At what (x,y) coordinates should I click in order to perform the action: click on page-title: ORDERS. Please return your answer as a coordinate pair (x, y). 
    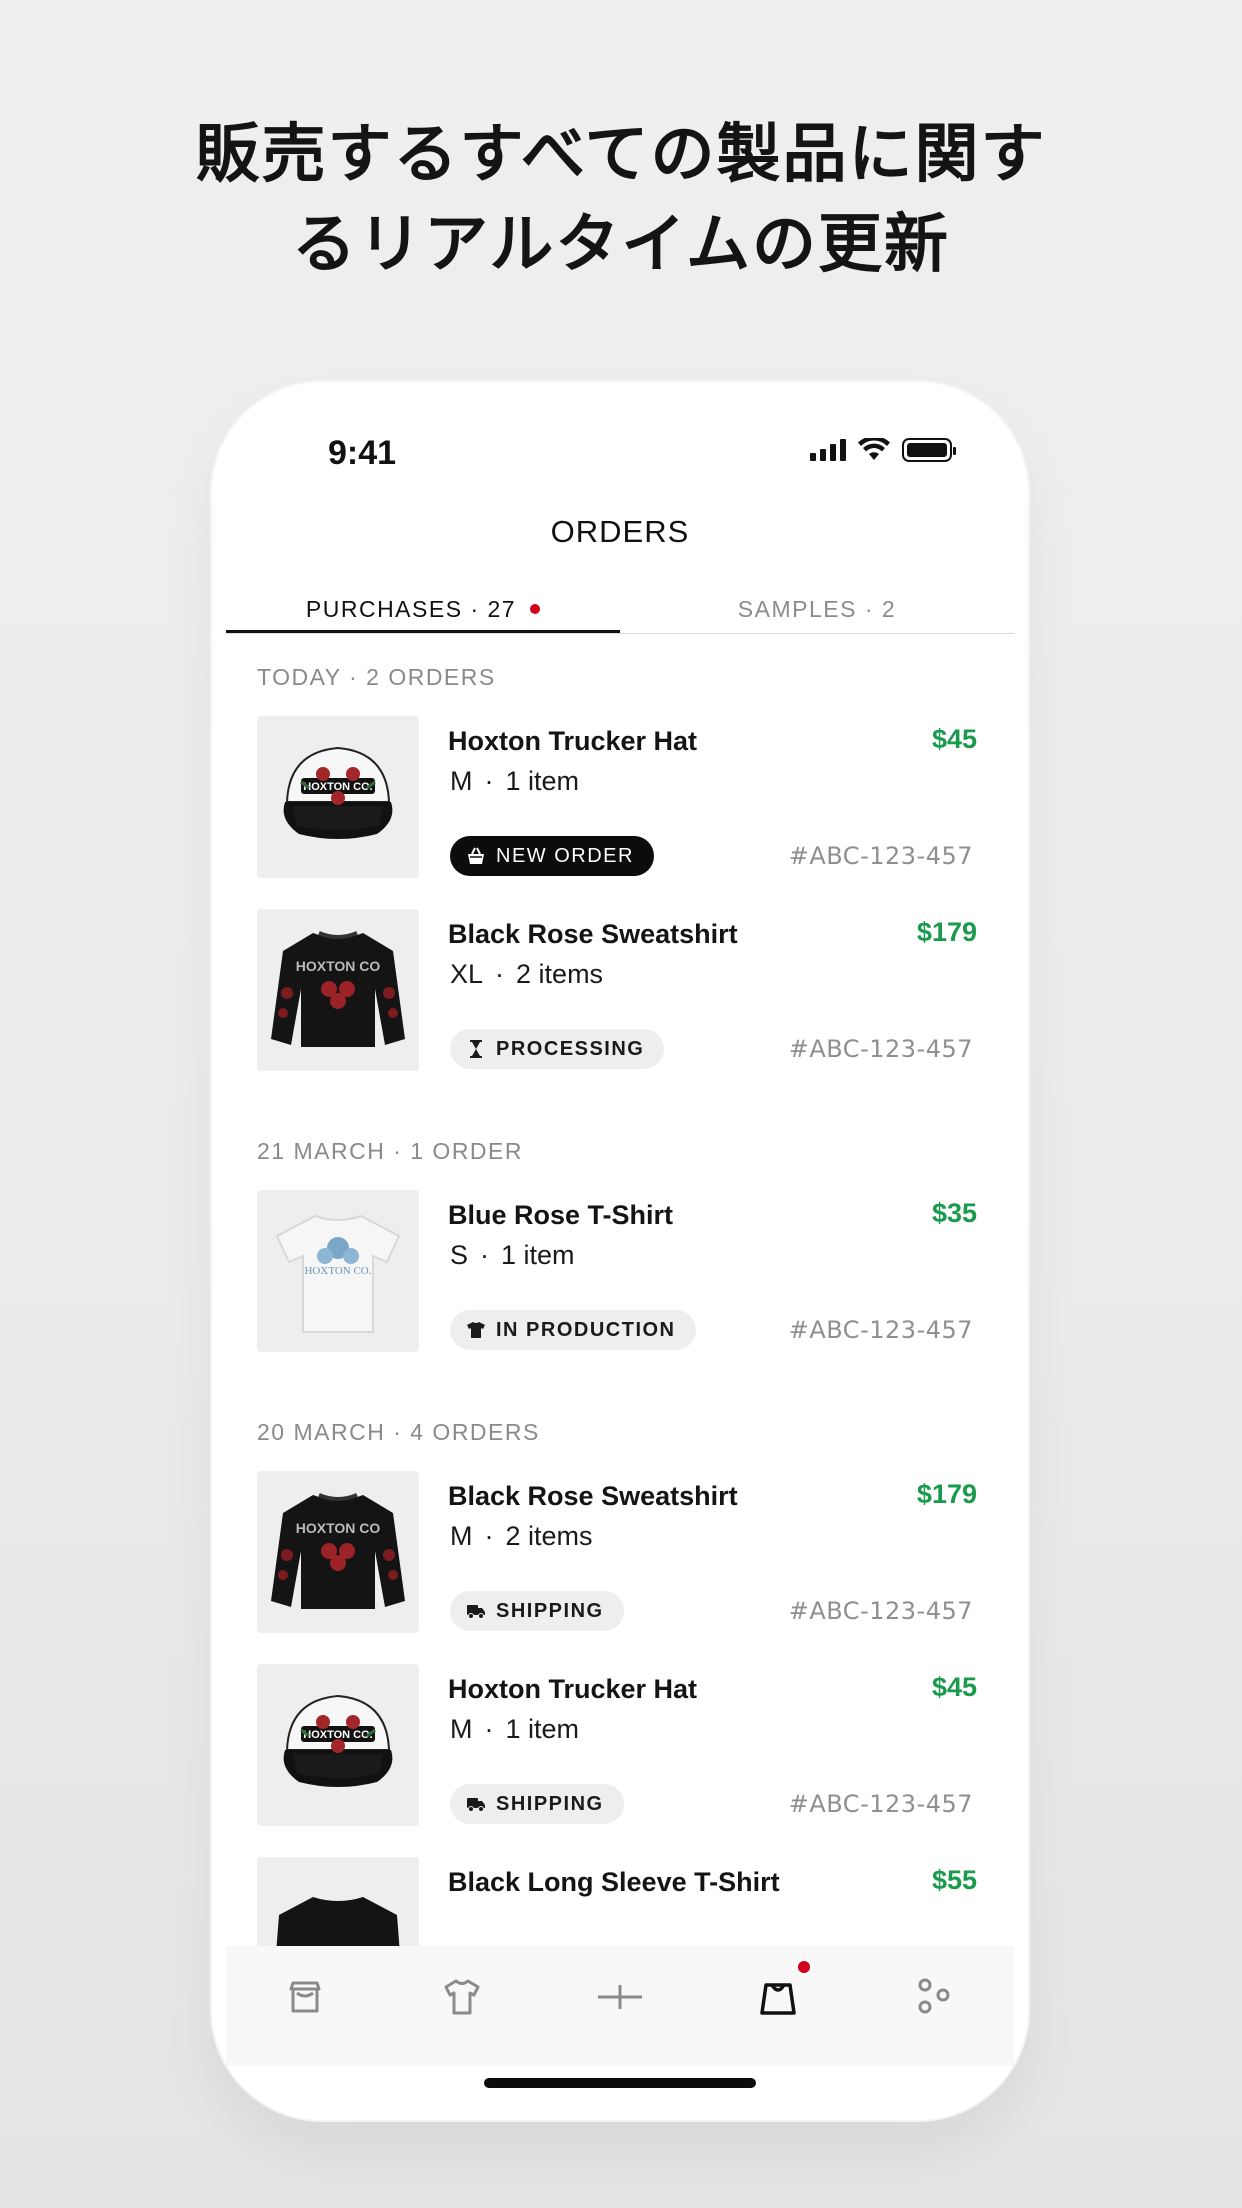
    Looking at the image, I should click on (620, 531).